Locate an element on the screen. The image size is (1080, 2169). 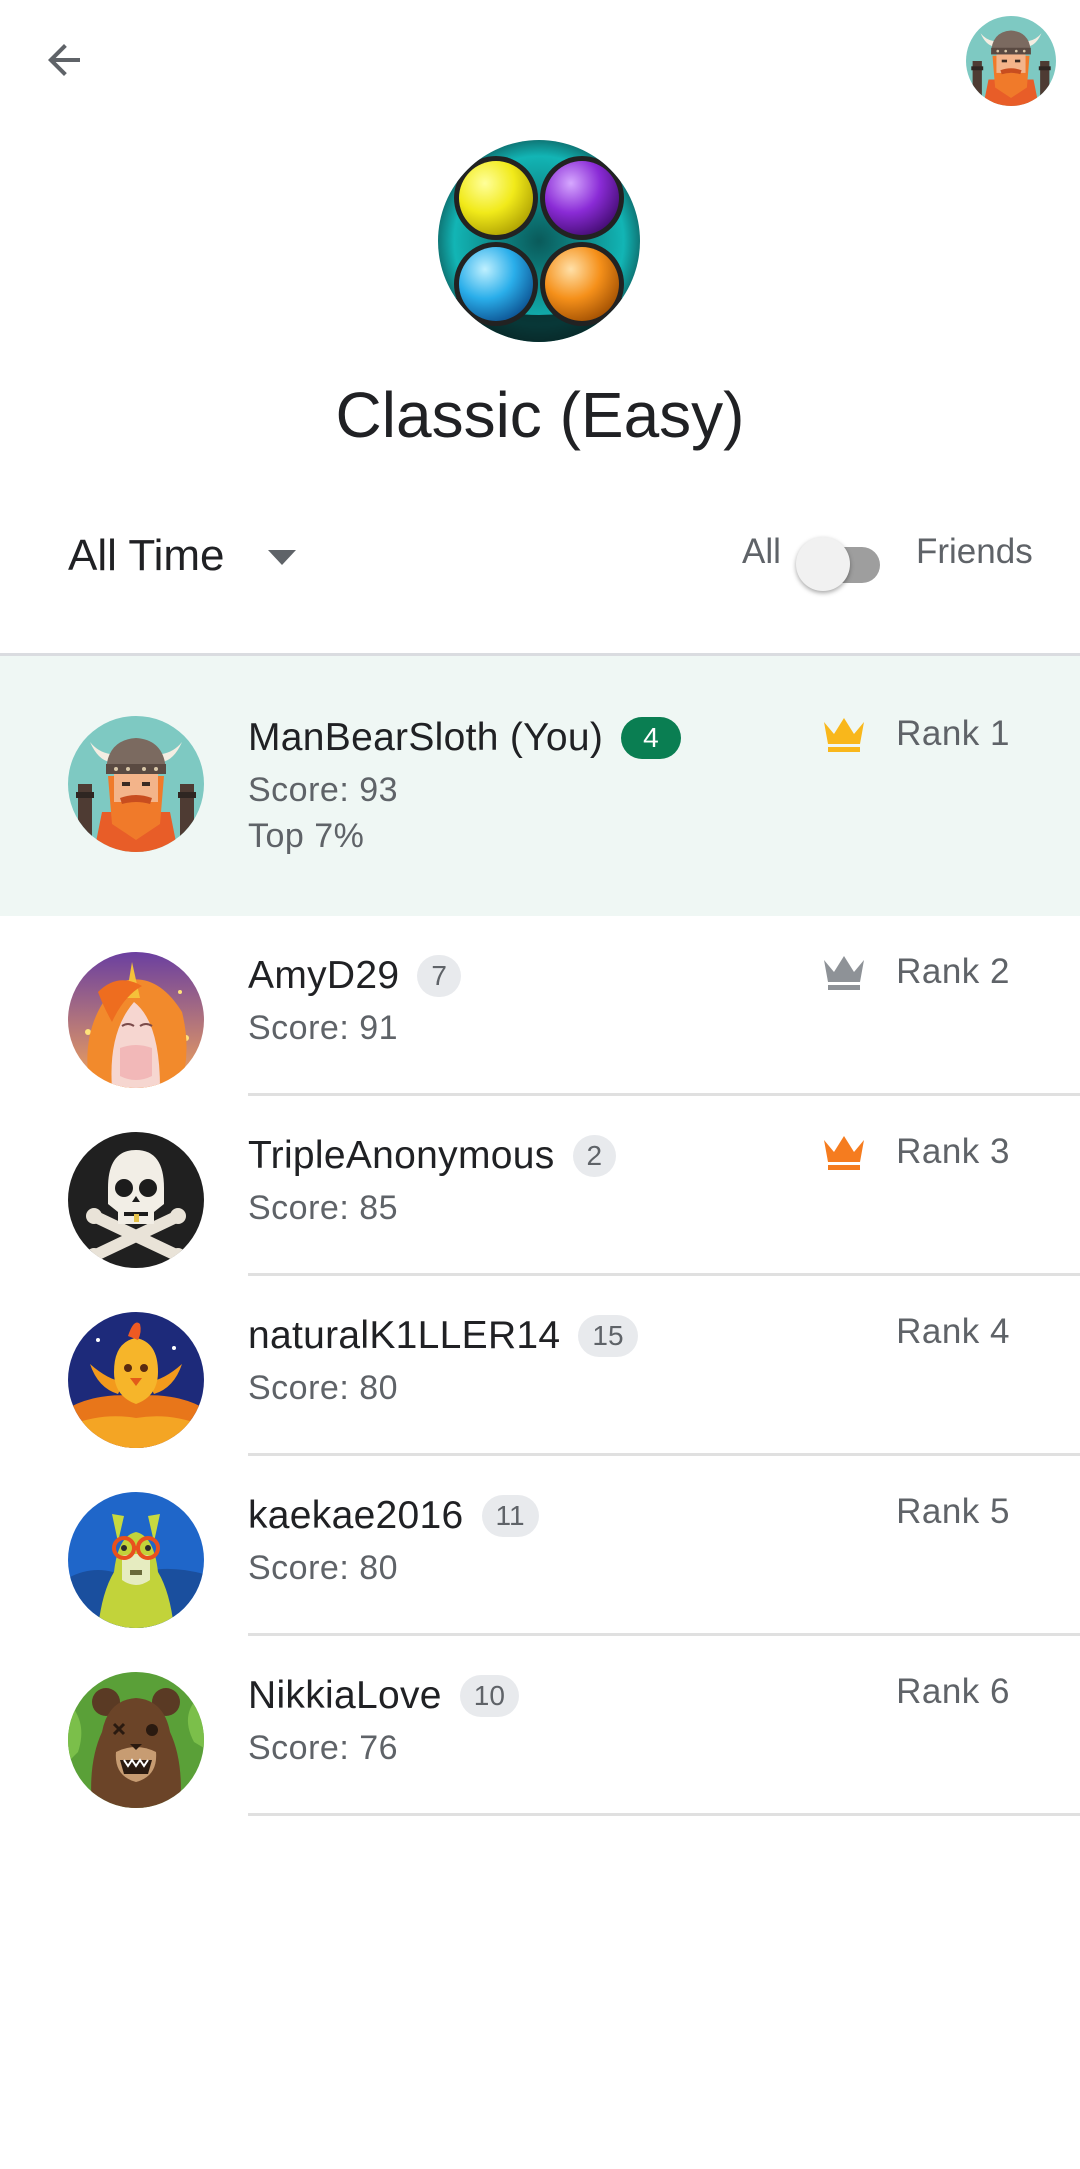
unicorn-icon is located at coordinates (136, 1020).